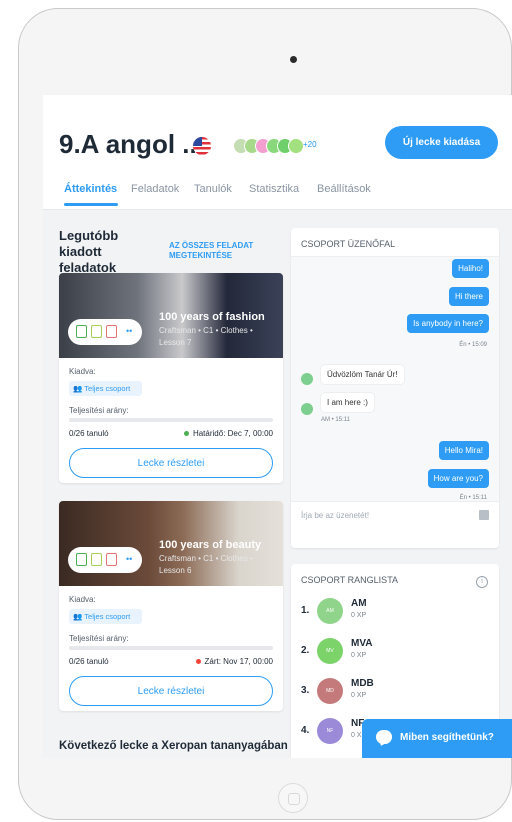 This screenshot has width=512, height=822. I want to click on next-lesson-title: Következő lecke a Xeropan tananyagában, so click(173, 746).